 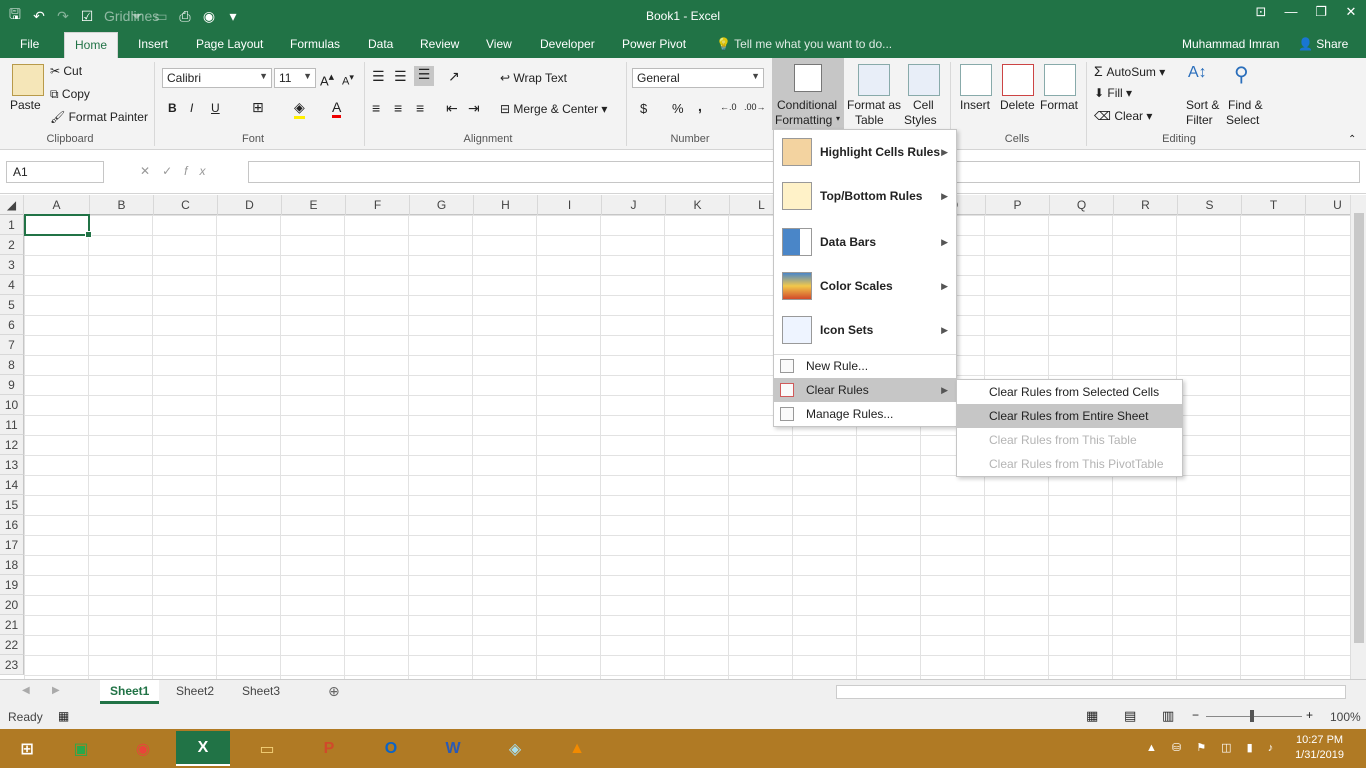 I want to click on sort-filter-label-1: Sort &, so click(x=1202, y=105).